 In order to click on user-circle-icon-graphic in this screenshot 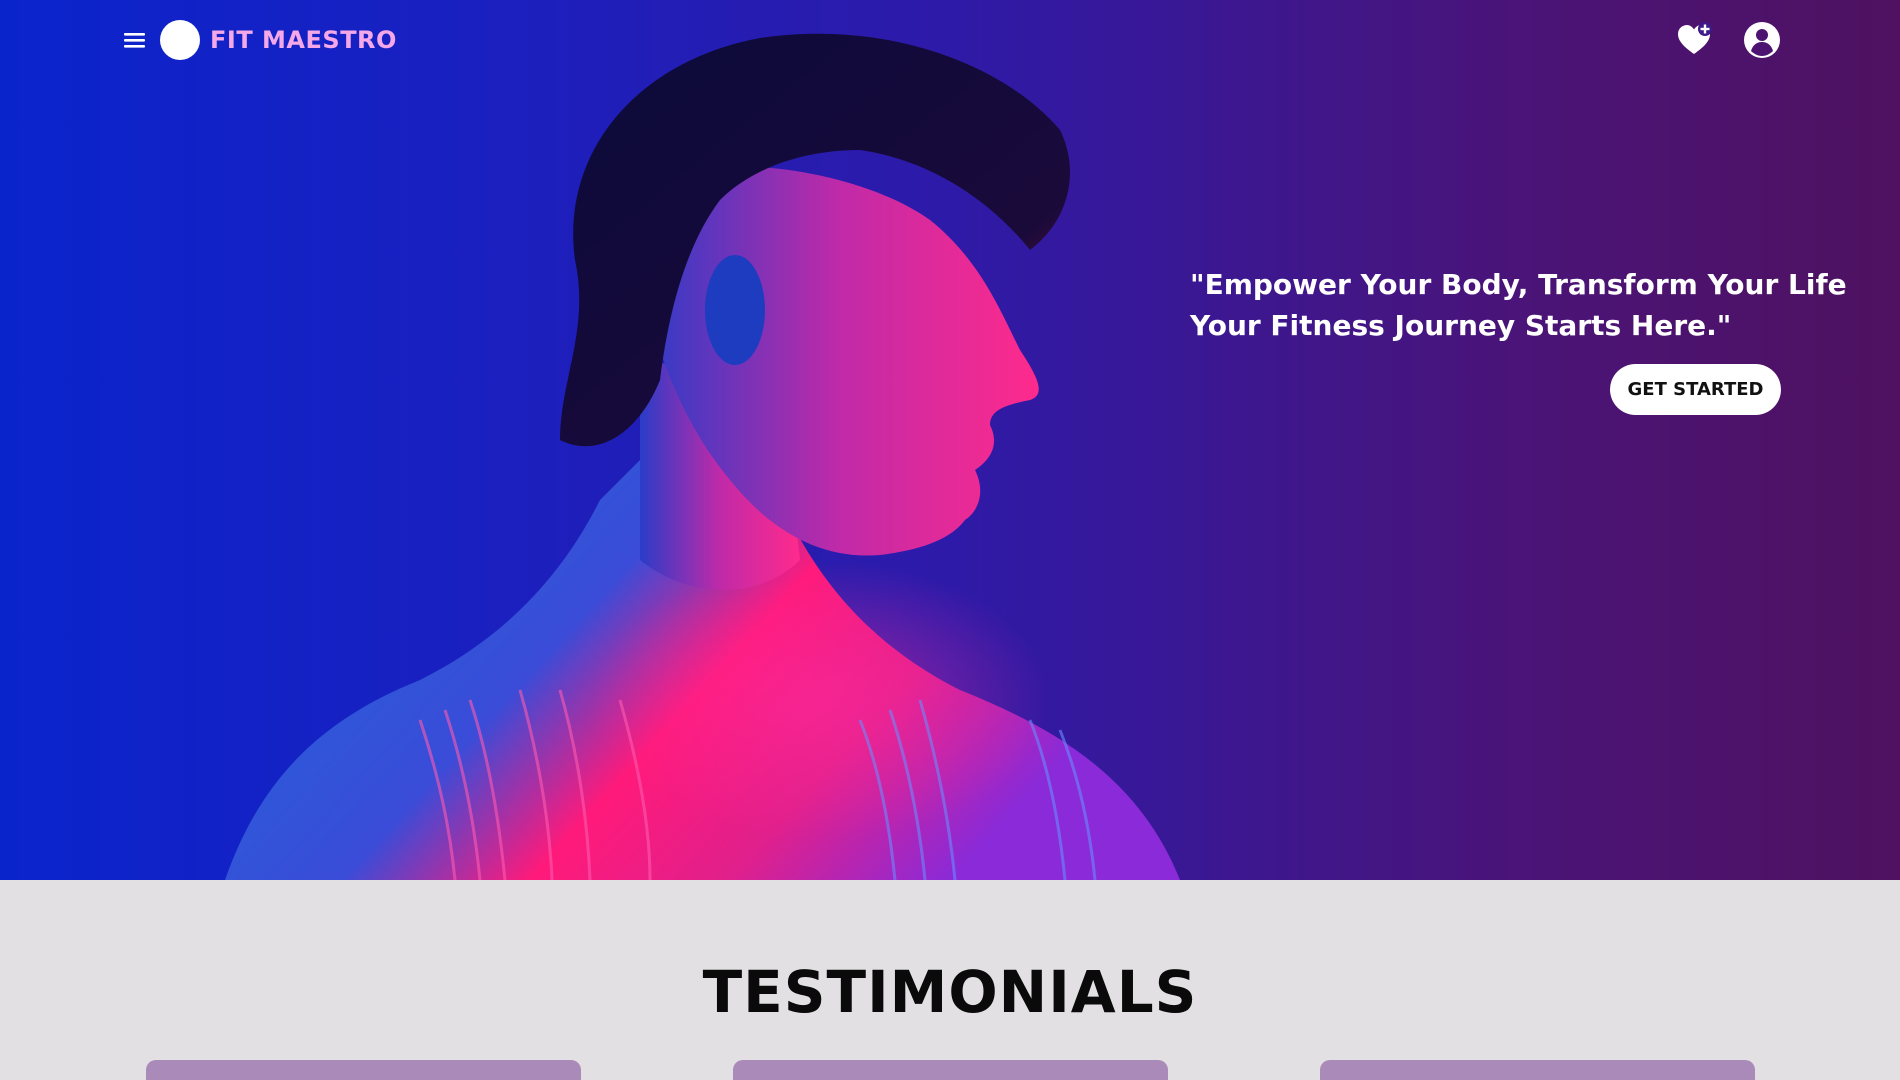, I will do `click(1762, 40)`.